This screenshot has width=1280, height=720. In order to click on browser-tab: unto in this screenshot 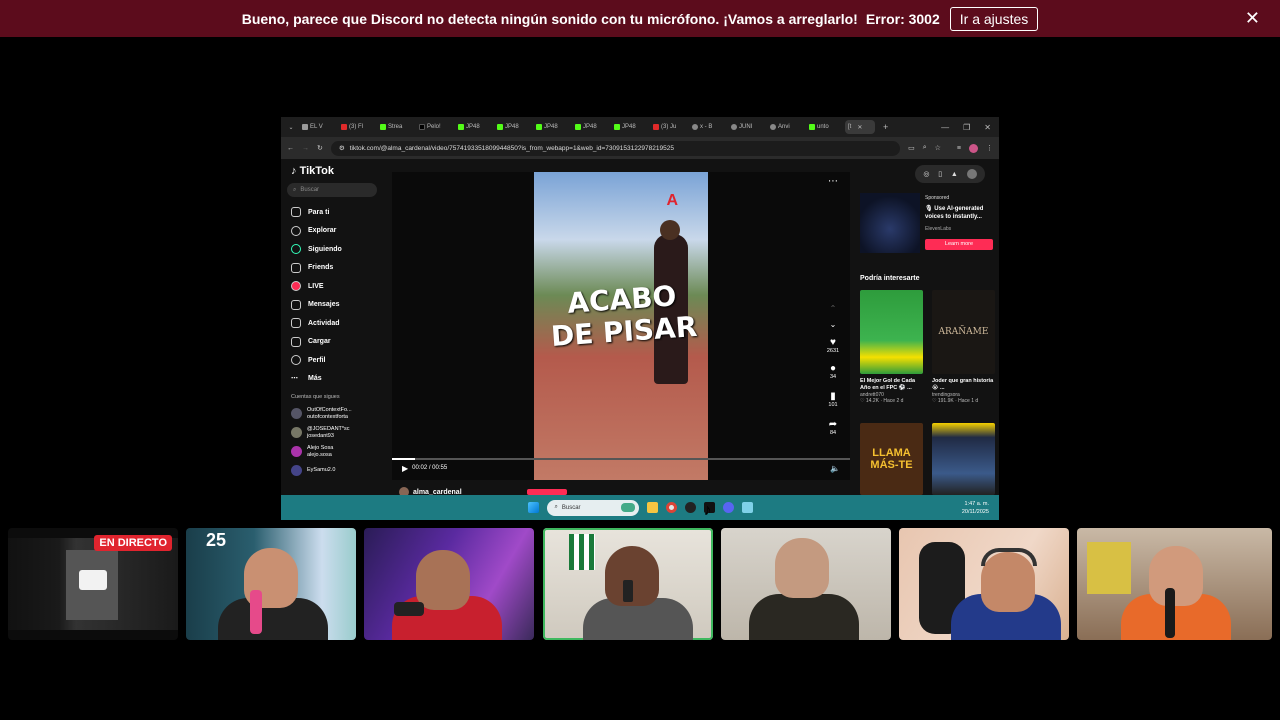, I will do `click(824, 127)`.